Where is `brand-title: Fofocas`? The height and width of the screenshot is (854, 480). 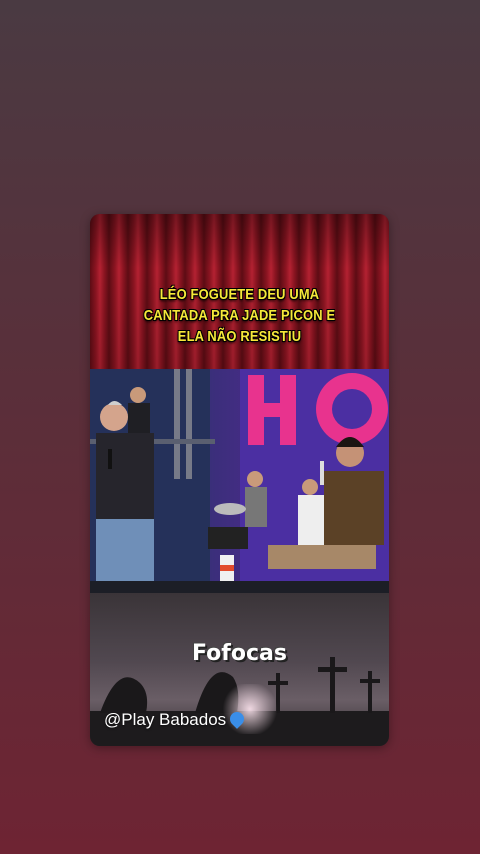 brand-title: Fofocas is located at coordinates (239, 653).